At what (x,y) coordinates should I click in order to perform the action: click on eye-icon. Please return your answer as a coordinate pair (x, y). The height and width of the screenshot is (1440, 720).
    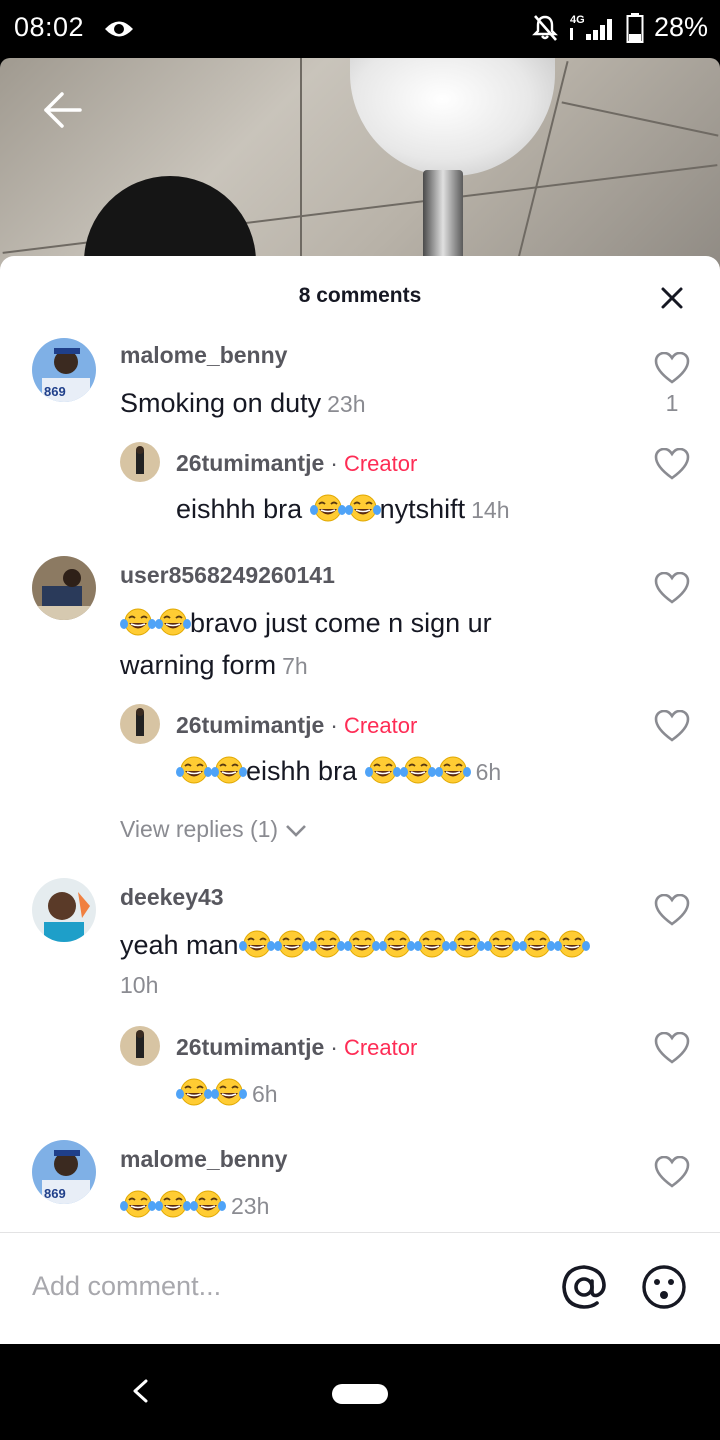
    Looking at the image, I should click on (119, 29).